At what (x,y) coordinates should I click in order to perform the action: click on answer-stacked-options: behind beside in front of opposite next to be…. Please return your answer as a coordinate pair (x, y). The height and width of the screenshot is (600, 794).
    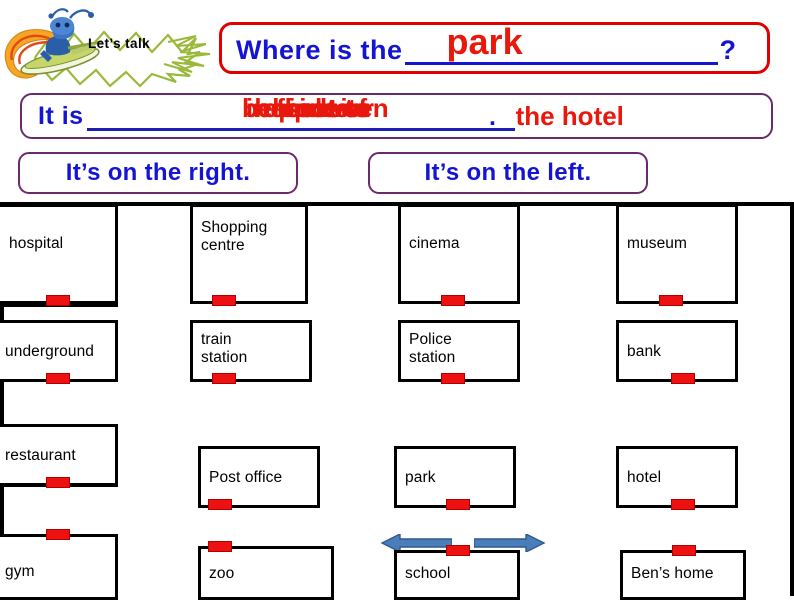
    Looking at the image, I should click on (301, 108).